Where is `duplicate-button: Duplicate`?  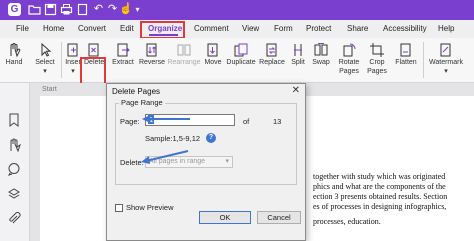
duplicate-button: Duplicate is located at coordinates (241, 60).